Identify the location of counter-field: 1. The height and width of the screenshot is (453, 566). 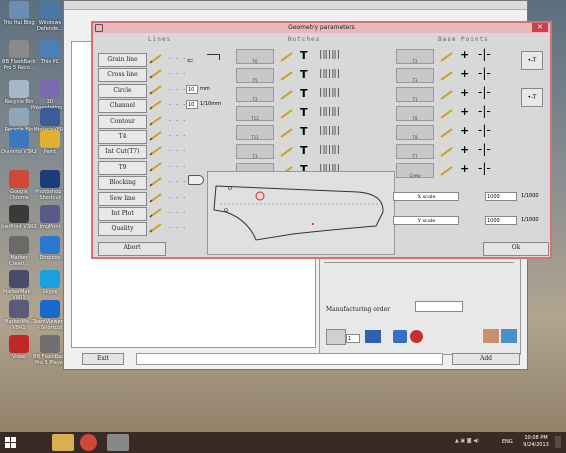
(353, 338).